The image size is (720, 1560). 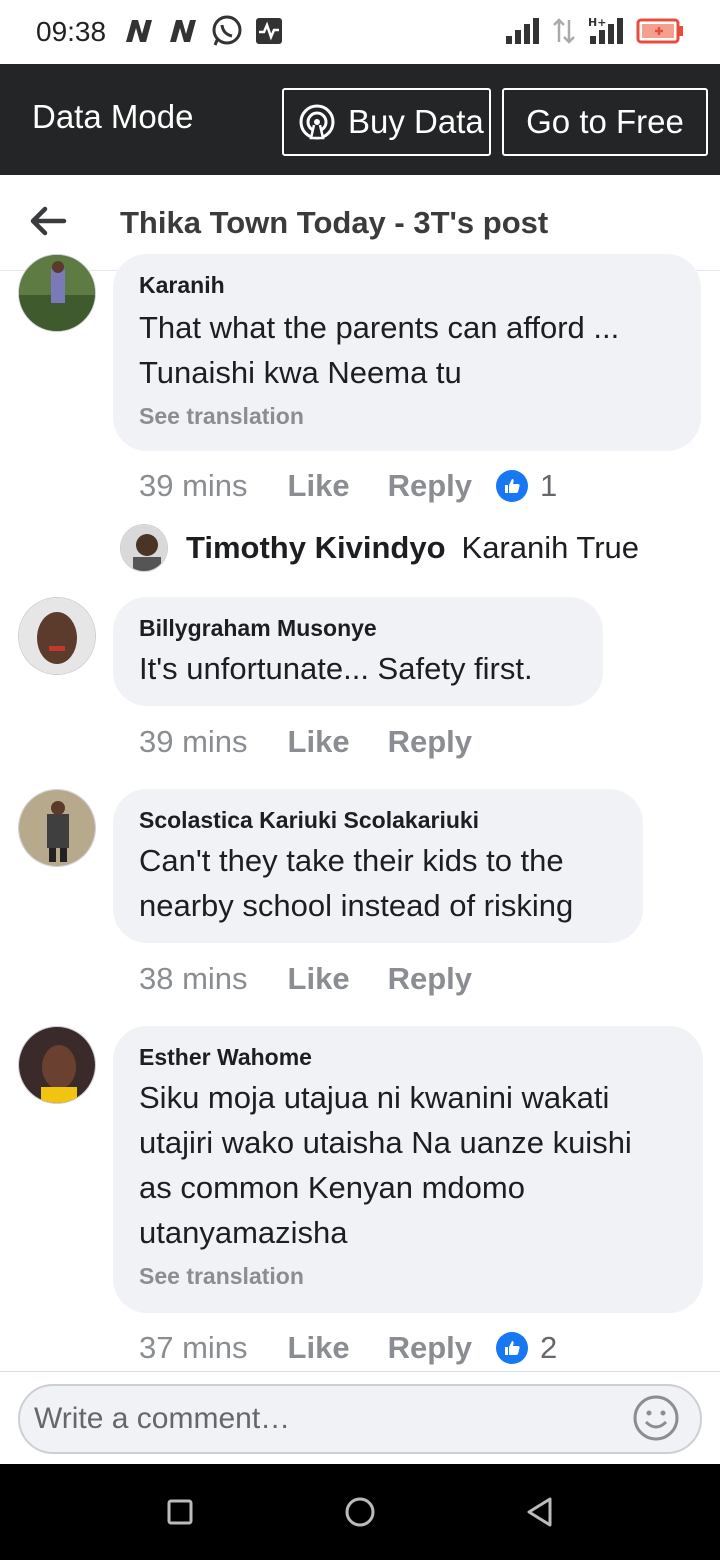 What do you see at coordinates (656, 1418) in the screenshot?
I see `emoji-icon` at bounding box center [656, 1418].